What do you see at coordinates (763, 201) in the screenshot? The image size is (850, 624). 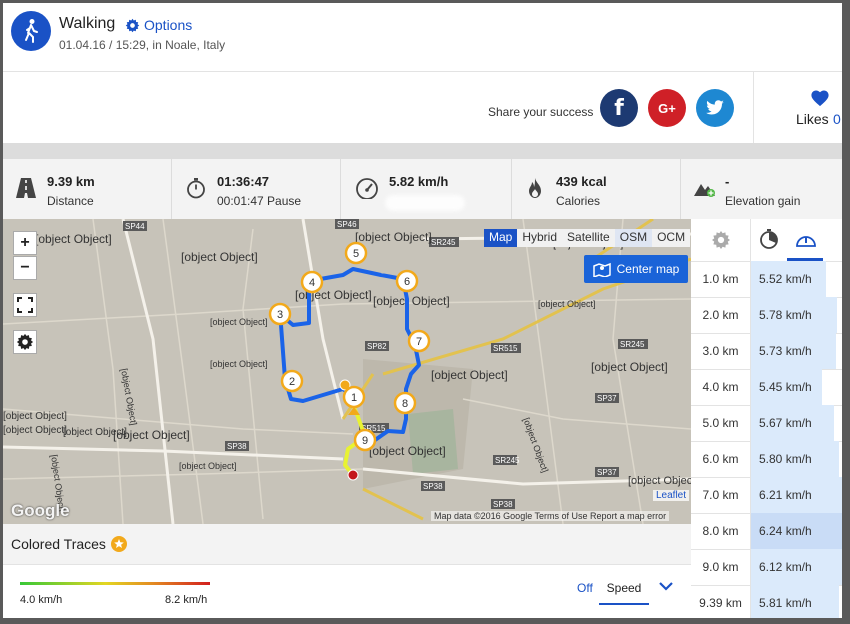 I see `stat-label: Elevation gain` at bounding box center [763, 201].